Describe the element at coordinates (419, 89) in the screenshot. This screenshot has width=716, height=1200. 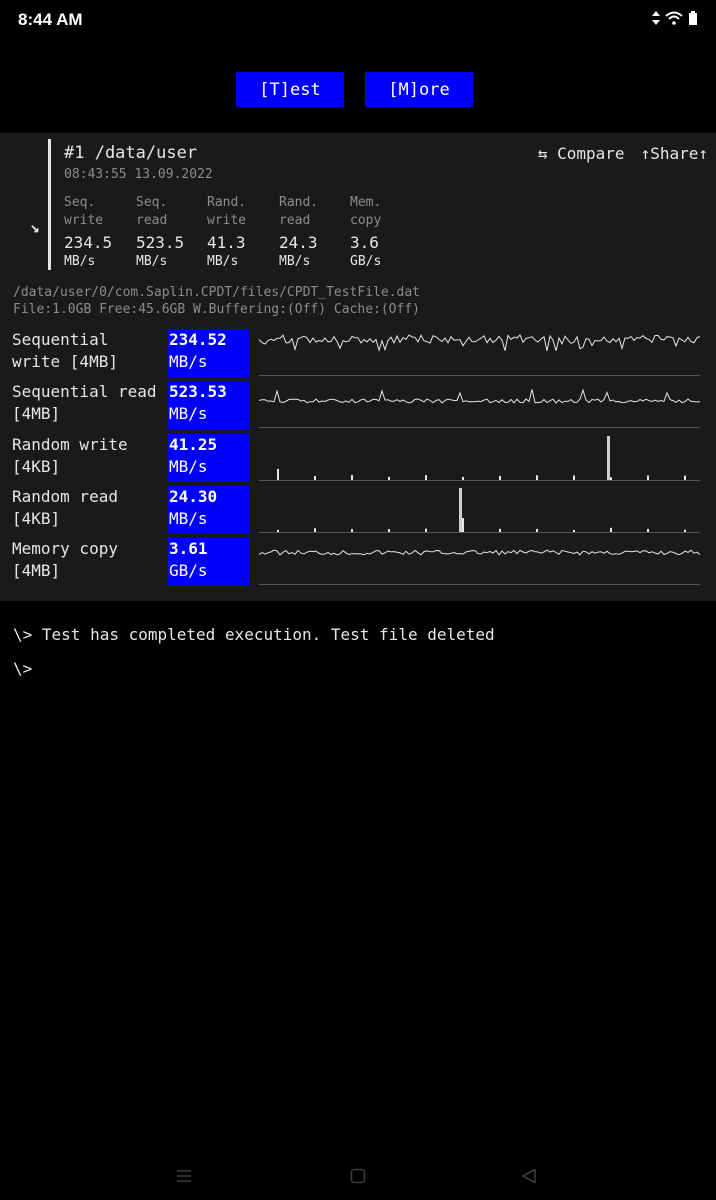
I see `more-button: [M]ore` at that location.